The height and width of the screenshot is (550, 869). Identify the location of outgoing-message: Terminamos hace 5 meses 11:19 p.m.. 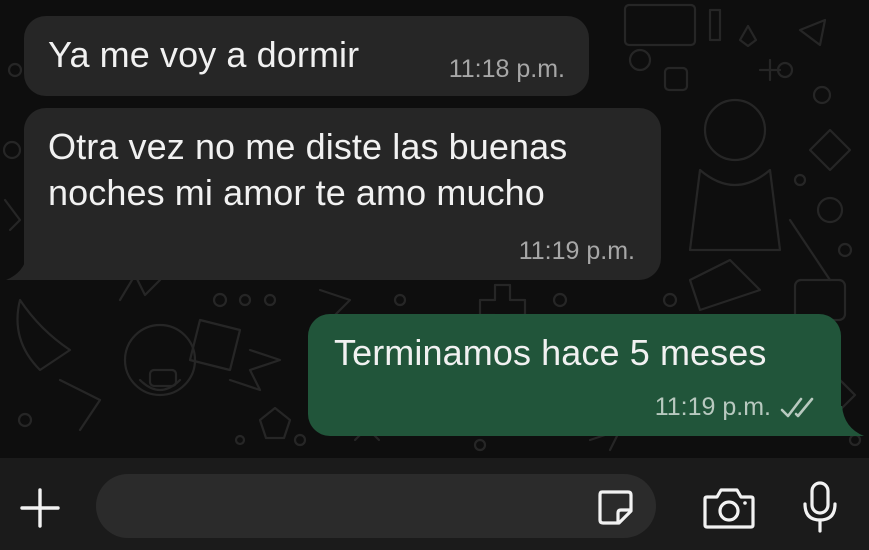
(574, 375).